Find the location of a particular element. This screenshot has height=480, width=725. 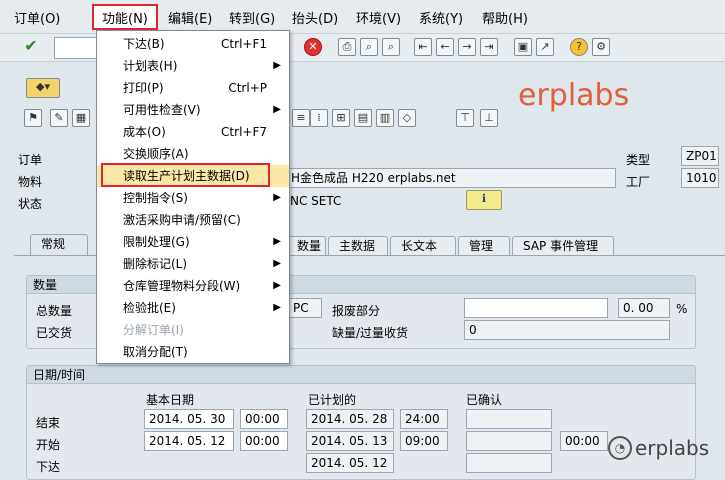

find-icon: ⌕ is located at coordinates (369, 47).